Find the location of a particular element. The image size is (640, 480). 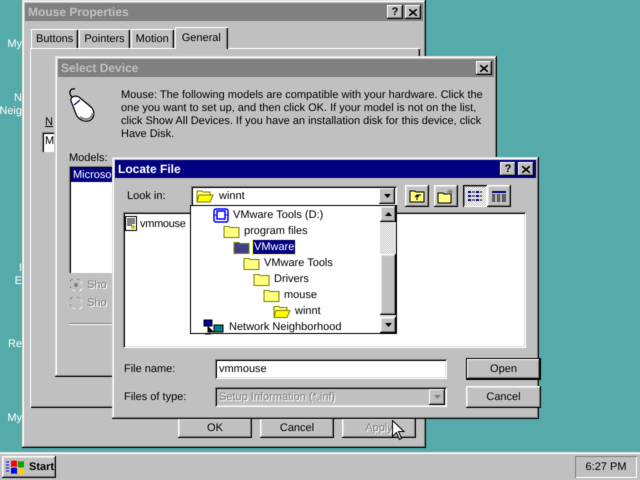

dialog-button: OK is located at coordinates (215, 428).